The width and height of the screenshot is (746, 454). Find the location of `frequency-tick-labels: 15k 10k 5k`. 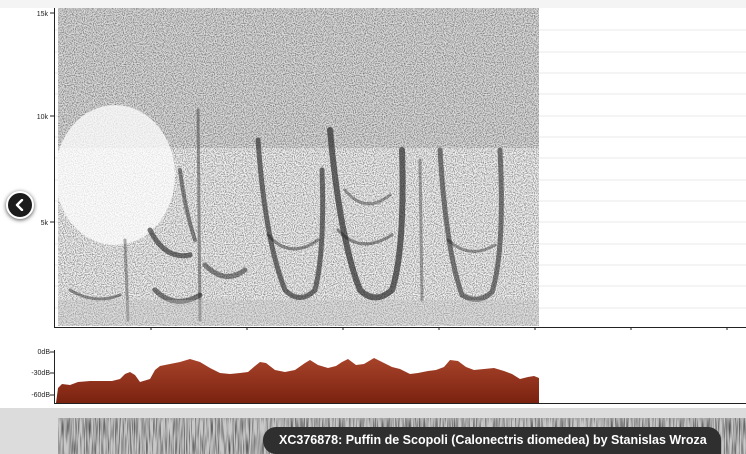

frequency-tick-labels: 15k 10k 5k is located at coordinates (43, 119).